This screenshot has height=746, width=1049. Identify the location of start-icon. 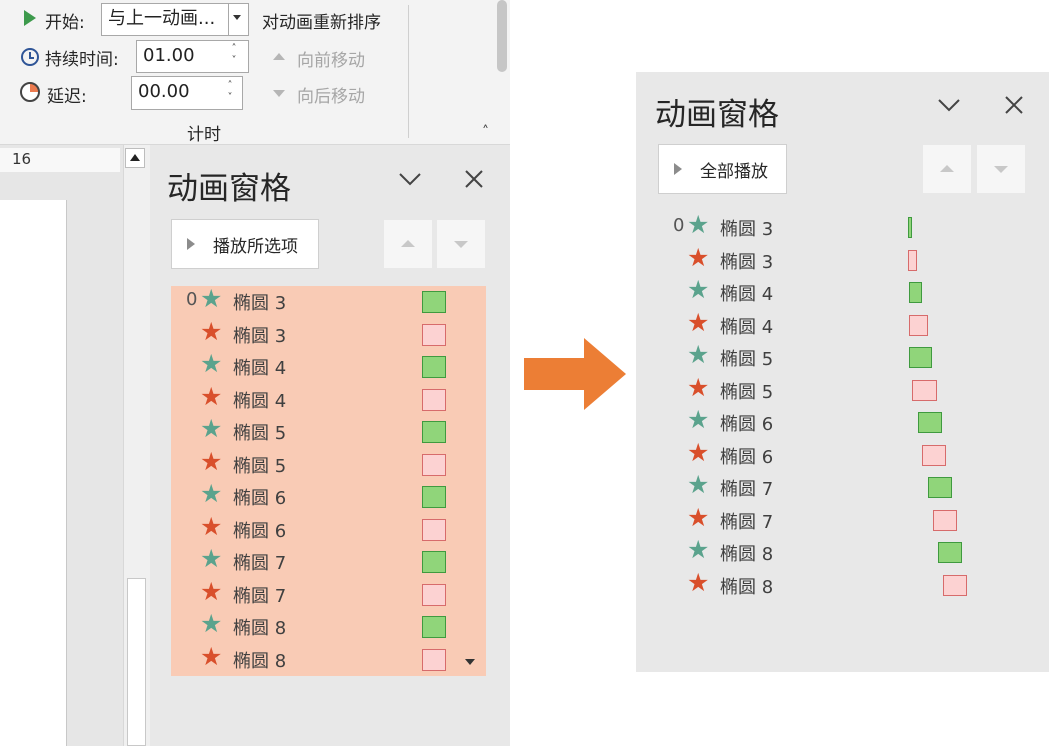
(30, 18).